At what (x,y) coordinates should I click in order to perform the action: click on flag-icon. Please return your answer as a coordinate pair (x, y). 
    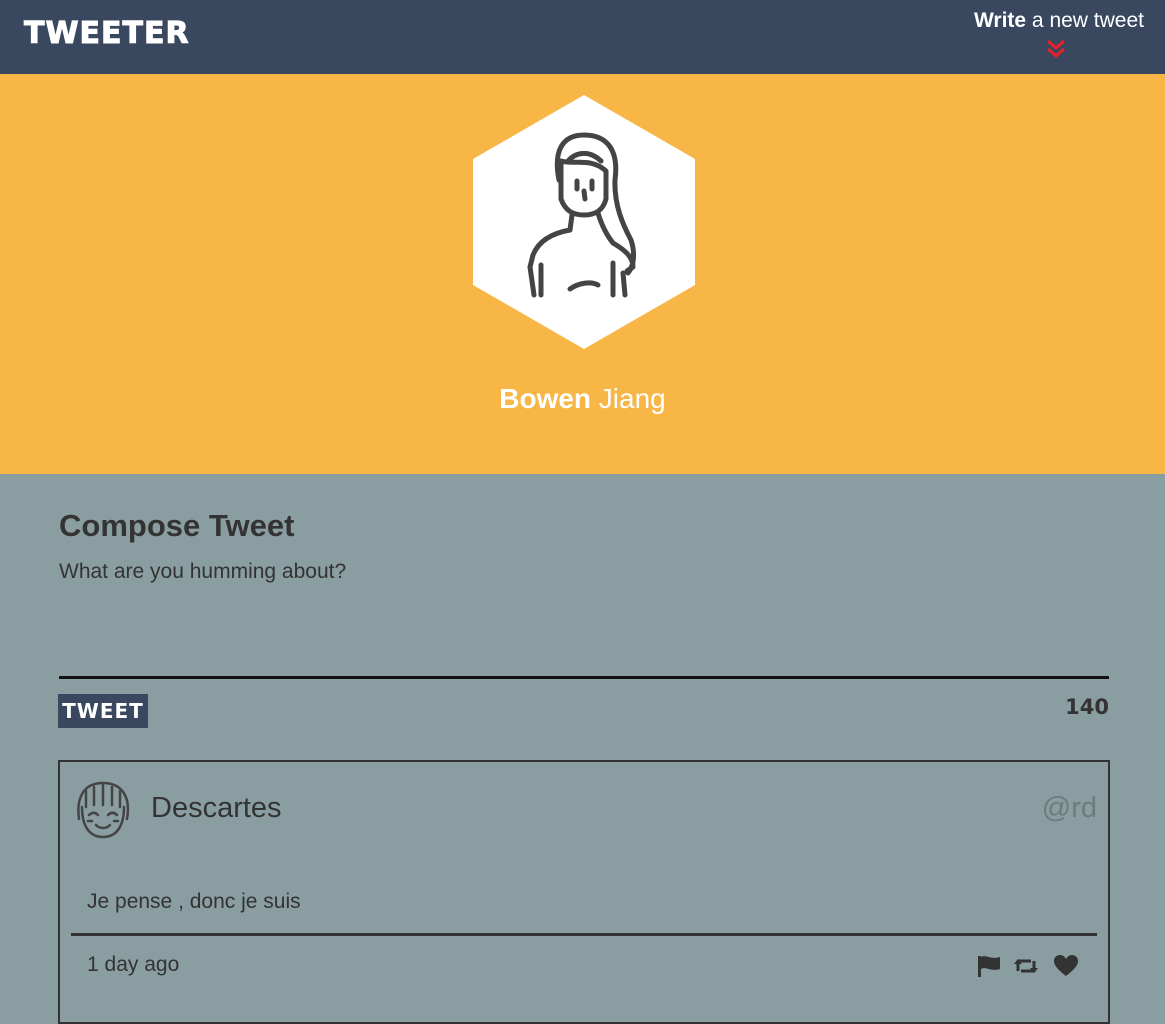
    Looking at the image, I should click on (989, 966).